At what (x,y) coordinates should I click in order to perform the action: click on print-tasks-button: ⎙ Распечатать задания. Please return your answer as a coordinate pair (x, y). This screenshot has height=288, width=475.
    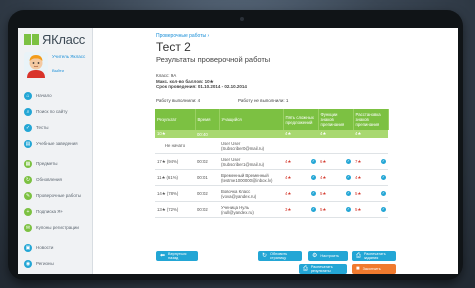
    Looking at the image, I should click on (374, 256).